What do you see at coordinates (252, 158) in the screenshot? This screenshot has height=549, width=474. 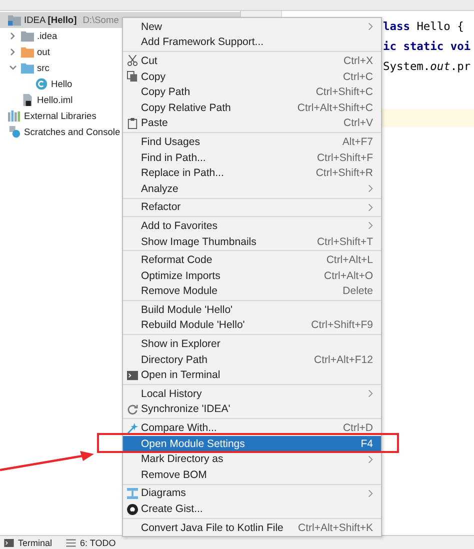 I see `menu-item: Find in Path... Ctrl+Shift+F` at bounding box center [252, 158].